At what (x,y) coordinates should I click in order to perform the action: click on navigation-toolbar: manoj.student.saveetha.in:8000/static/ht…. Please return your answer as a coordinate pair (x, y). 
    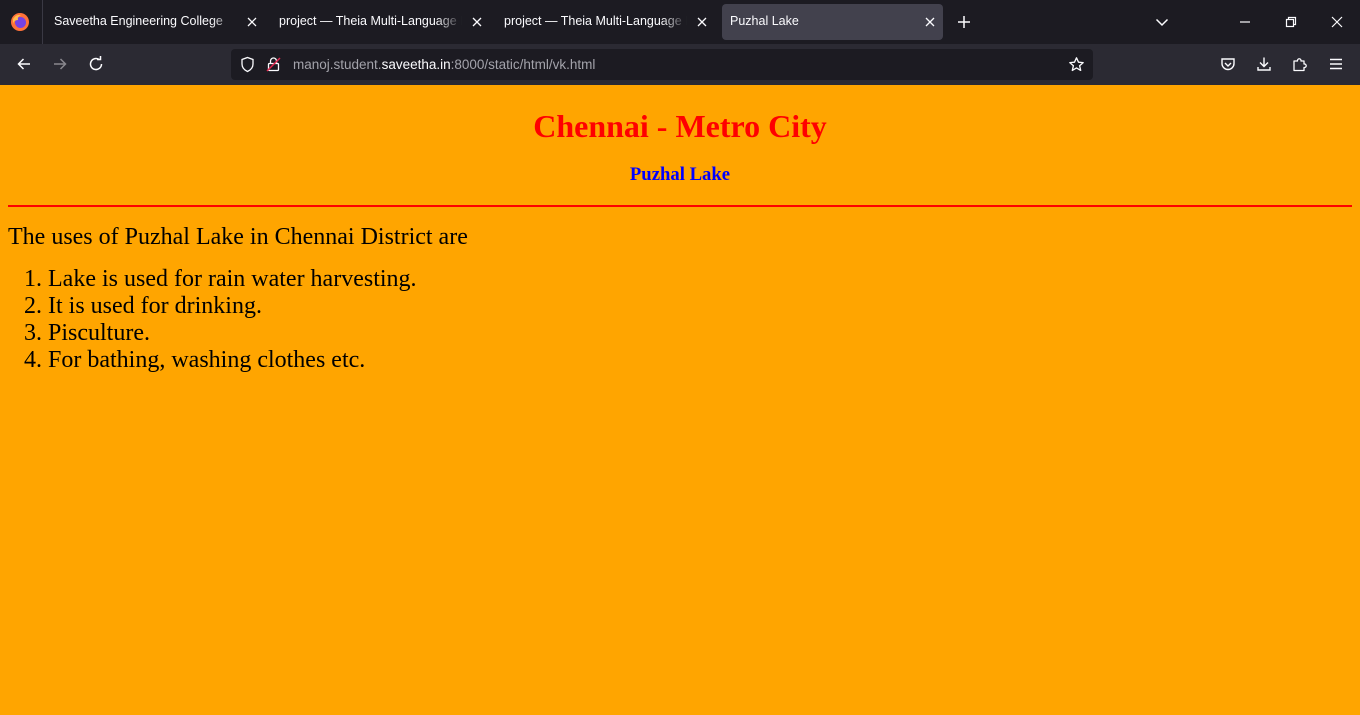
    Looking at the image, I should click on (680, 64).